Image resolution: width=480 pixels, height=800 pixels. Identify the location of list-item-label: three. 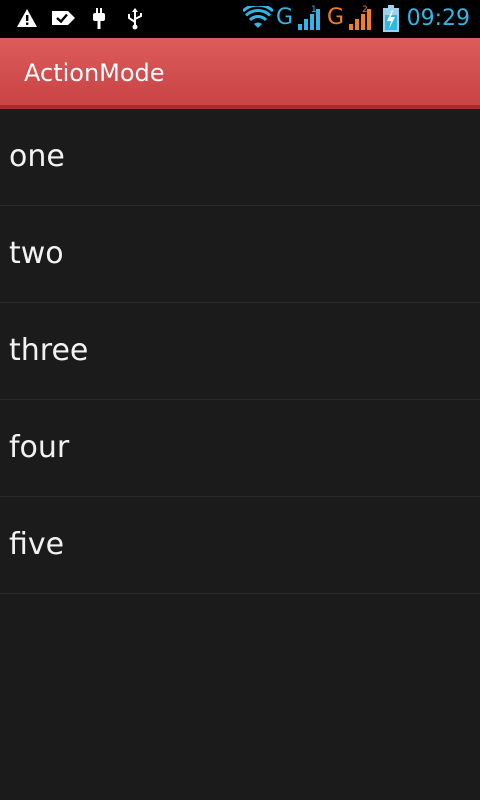
(49, 350).